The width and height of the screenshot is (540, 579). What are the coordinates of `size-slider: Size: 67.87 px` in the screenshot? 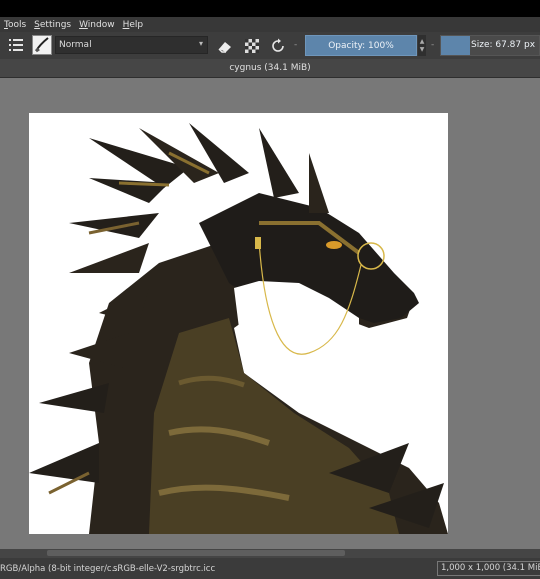 It's located at (490, 45).